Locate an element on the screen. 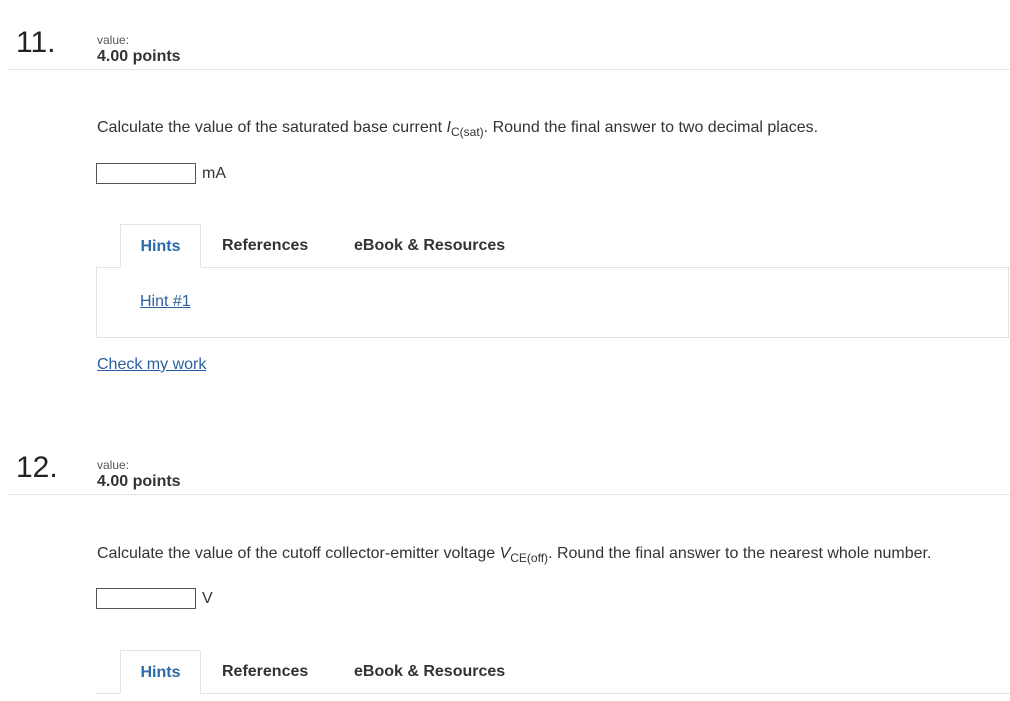 The height and width of the screenshot is (701, 1010). variable-subscript: CE(off) is located at coordinates (529, 558).